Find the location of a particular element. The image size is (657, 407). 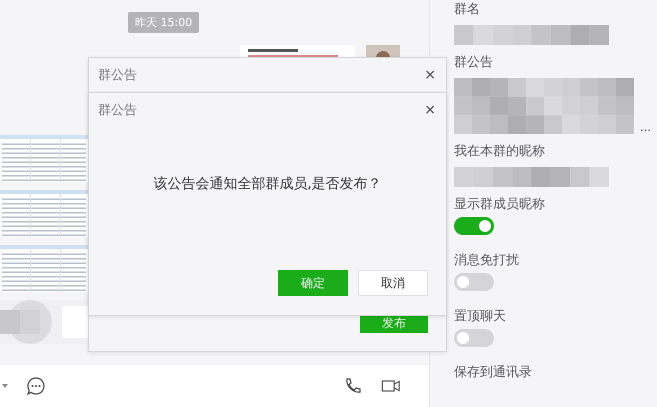

caret-icon is located at coordinates (5, 386).